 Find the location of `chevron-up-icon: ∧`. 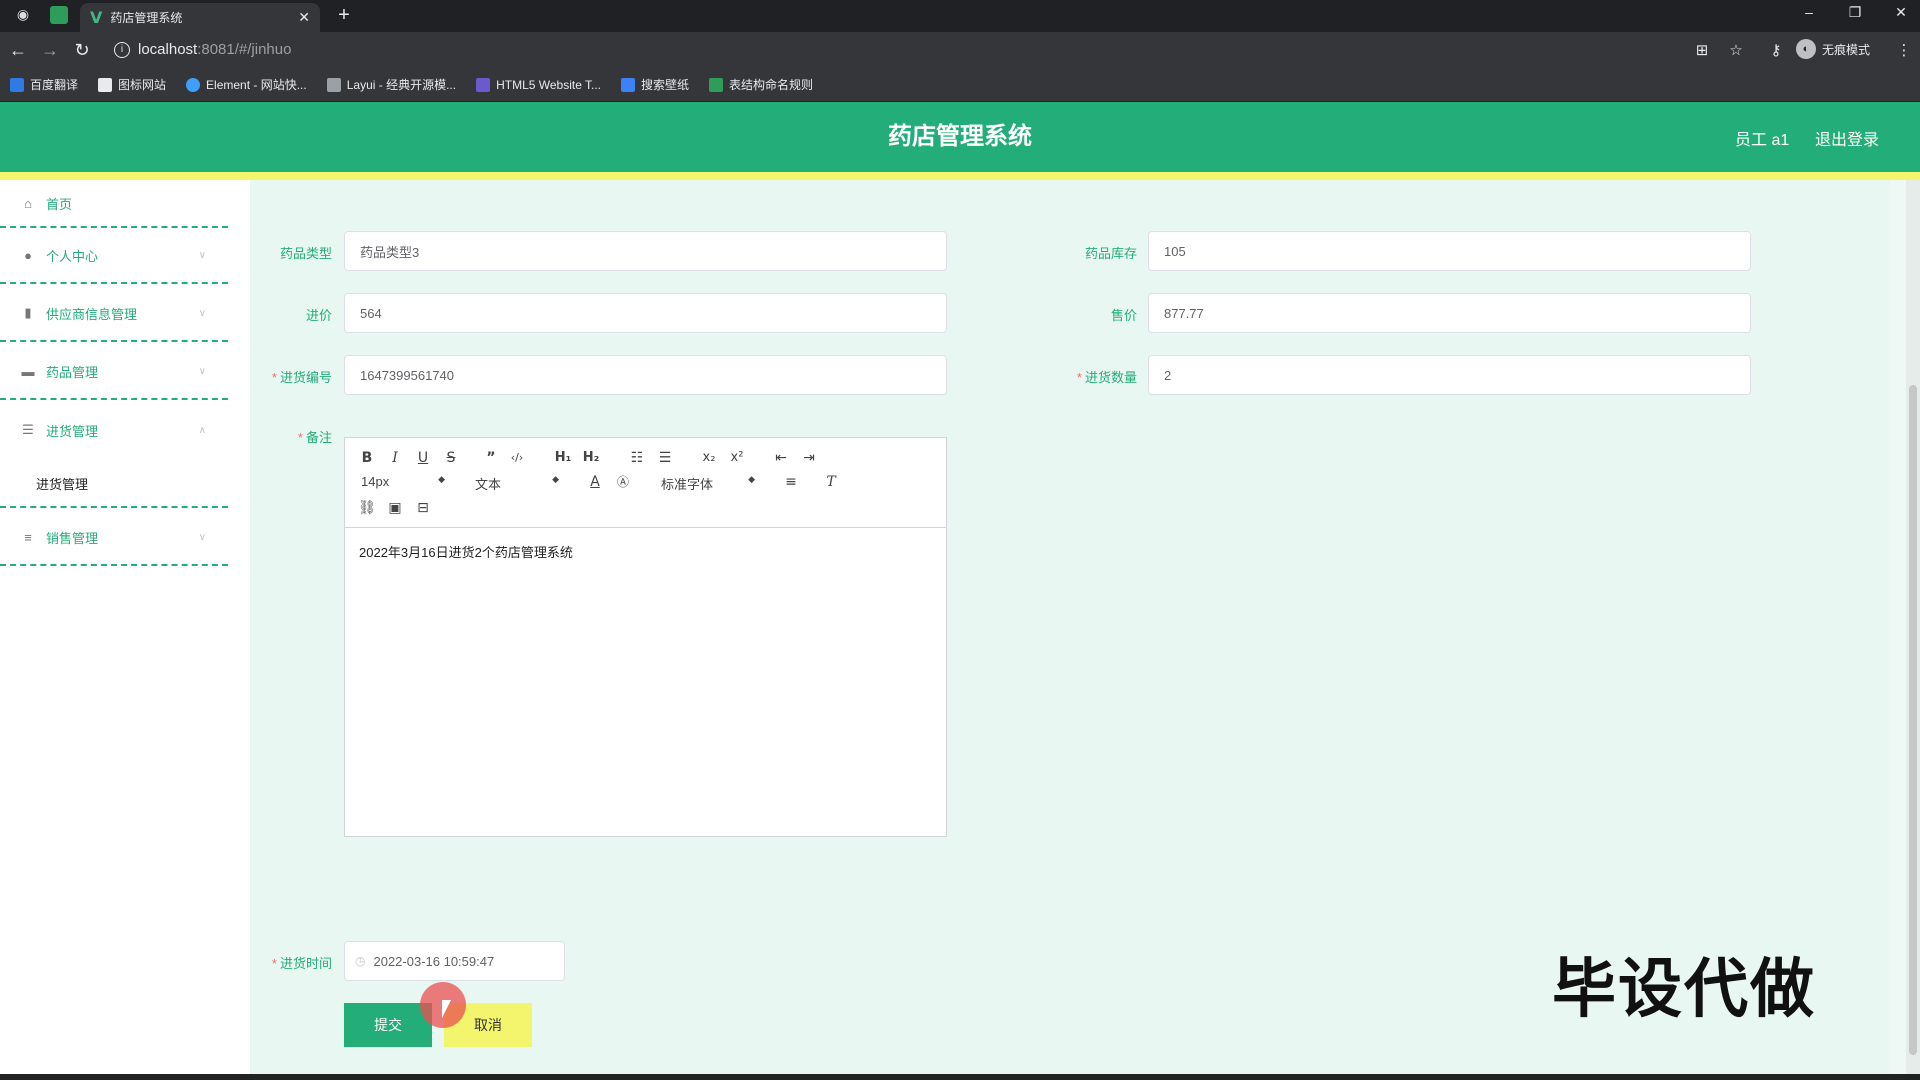

chevron-up-icon: ∧ is located at coordinates (202, 430).